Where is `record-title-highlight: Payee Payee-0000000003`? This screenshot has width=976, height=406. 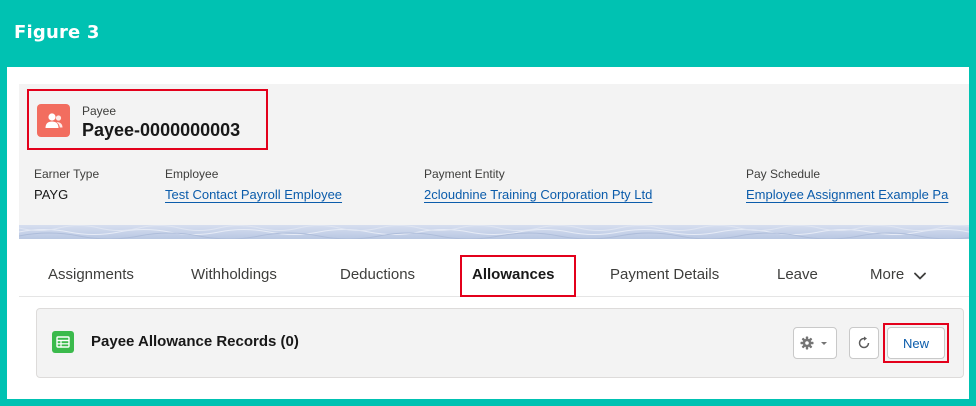 record-title-highlight: Payee Payee-0000000003 is located at coordinates (147, 119).